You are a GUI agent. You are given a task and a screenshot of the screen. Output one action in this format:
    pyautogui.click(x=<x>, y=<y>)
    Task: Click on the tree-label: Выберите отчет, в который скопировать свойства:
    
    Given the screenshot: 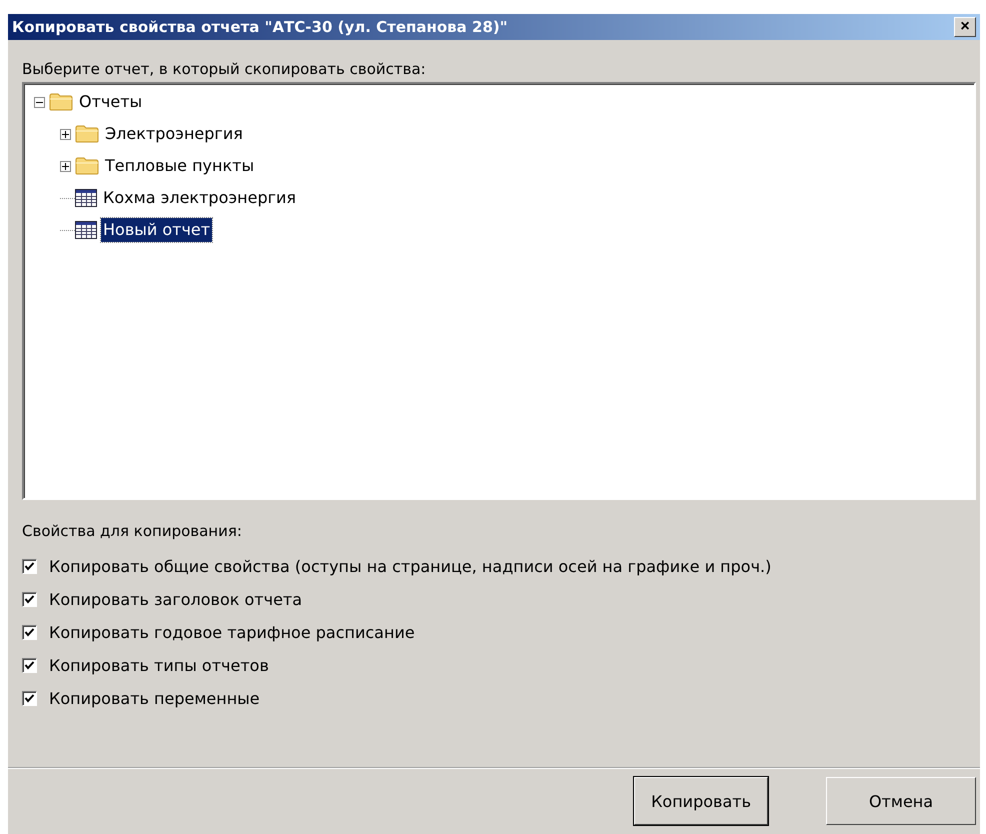 What is the action you would take?
    pyautogui.click(x=224, y=70)
    